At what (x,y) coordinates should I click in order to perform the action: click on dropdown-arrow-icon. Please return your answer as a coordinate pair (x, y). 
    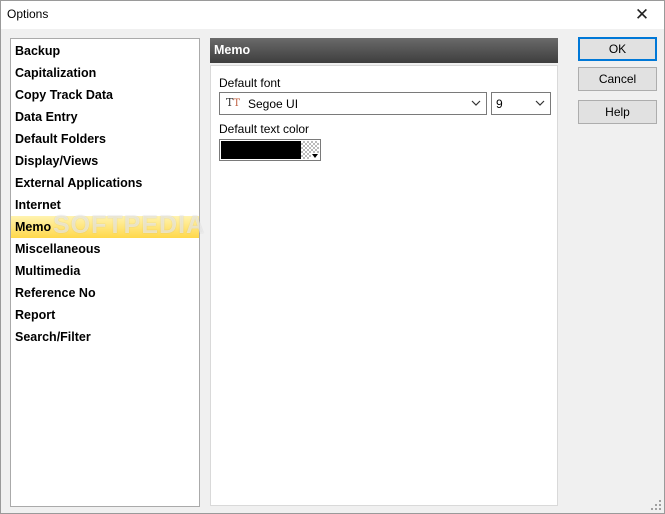
    Looking at the image, I should click on (315, 156).